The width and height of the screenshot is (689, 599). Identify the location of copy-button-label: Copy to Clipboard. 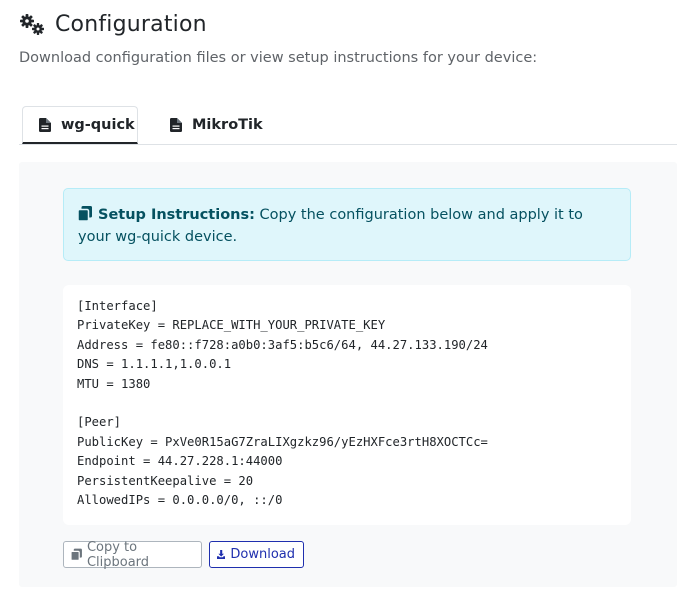
(118, 554).